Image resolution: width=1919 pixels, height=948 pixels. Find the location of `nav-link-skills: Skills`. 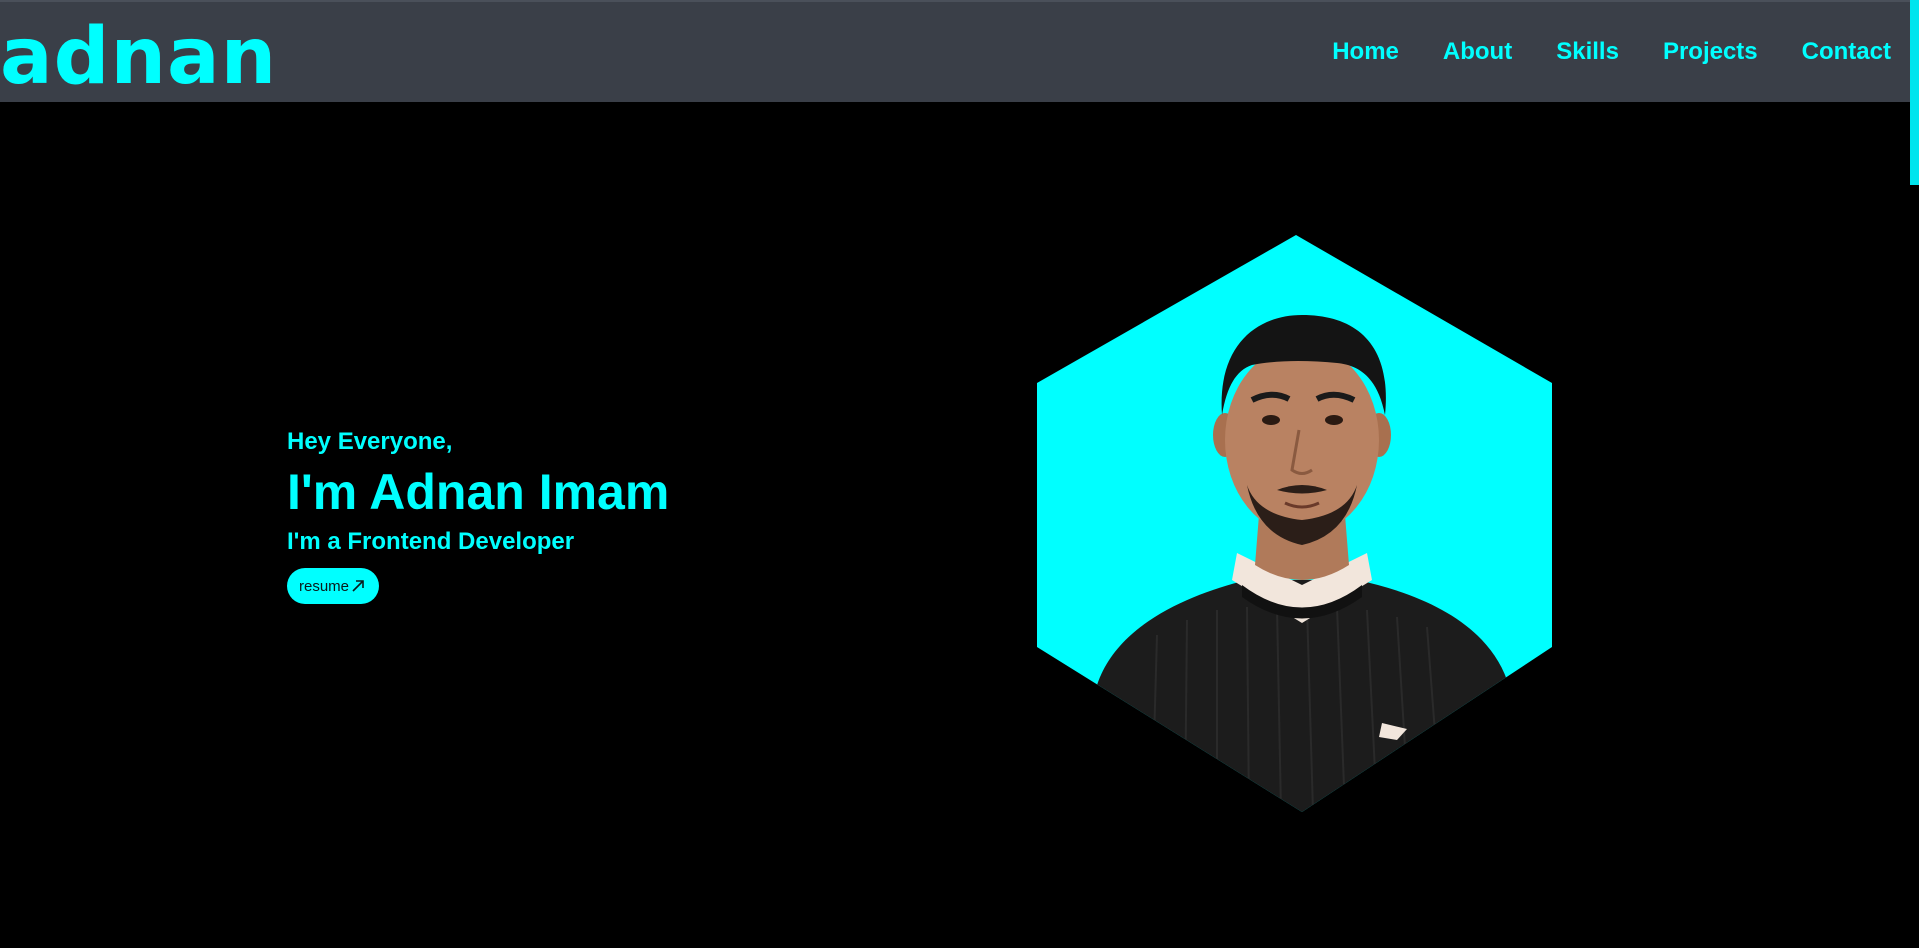

nav-link-skills: Skills is located at coordinates (1587, 52).